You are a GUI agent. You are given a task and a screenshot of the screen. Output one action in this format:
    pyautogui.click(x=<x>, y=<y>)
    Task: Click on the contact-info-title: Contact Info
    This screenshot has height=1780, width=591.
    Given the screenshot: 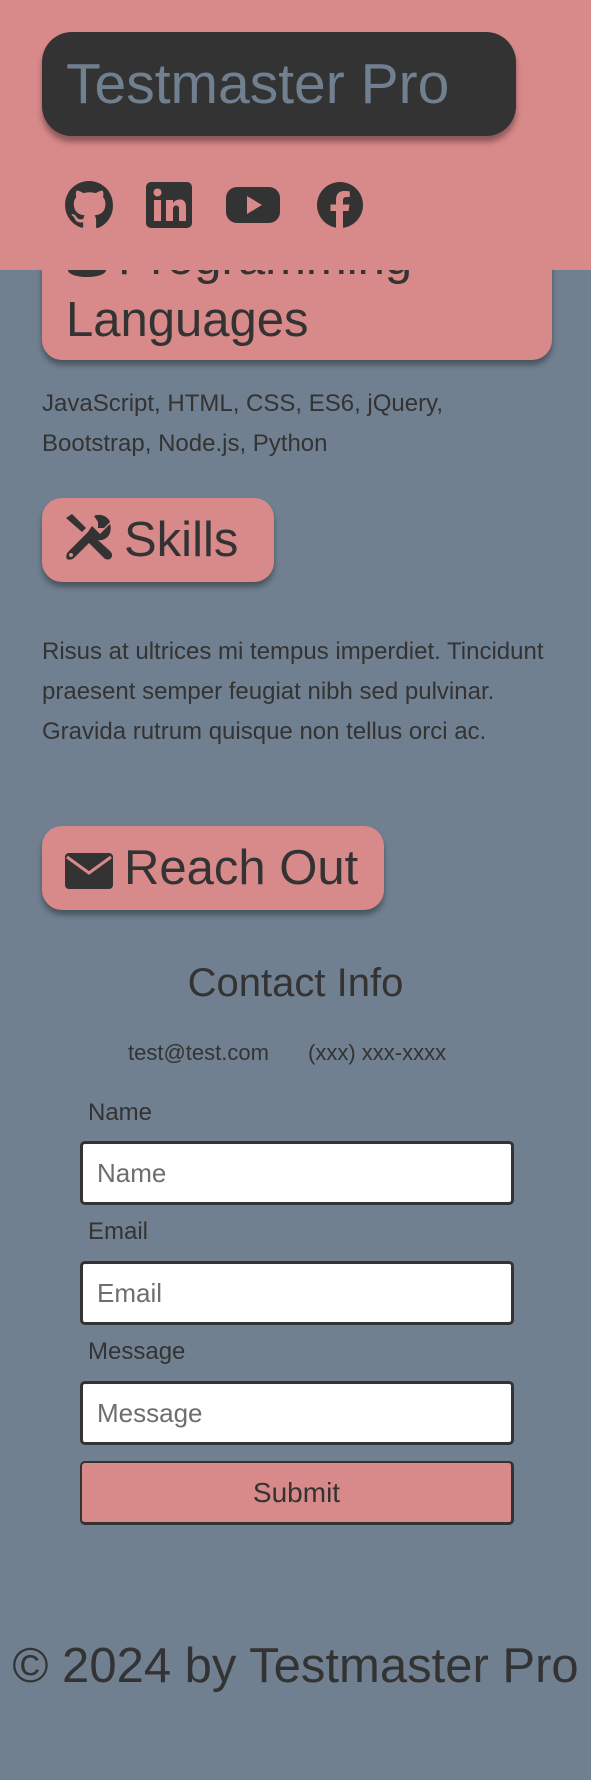 What is the action you would take?
    pyautogui.click(x=295, y=983)
    